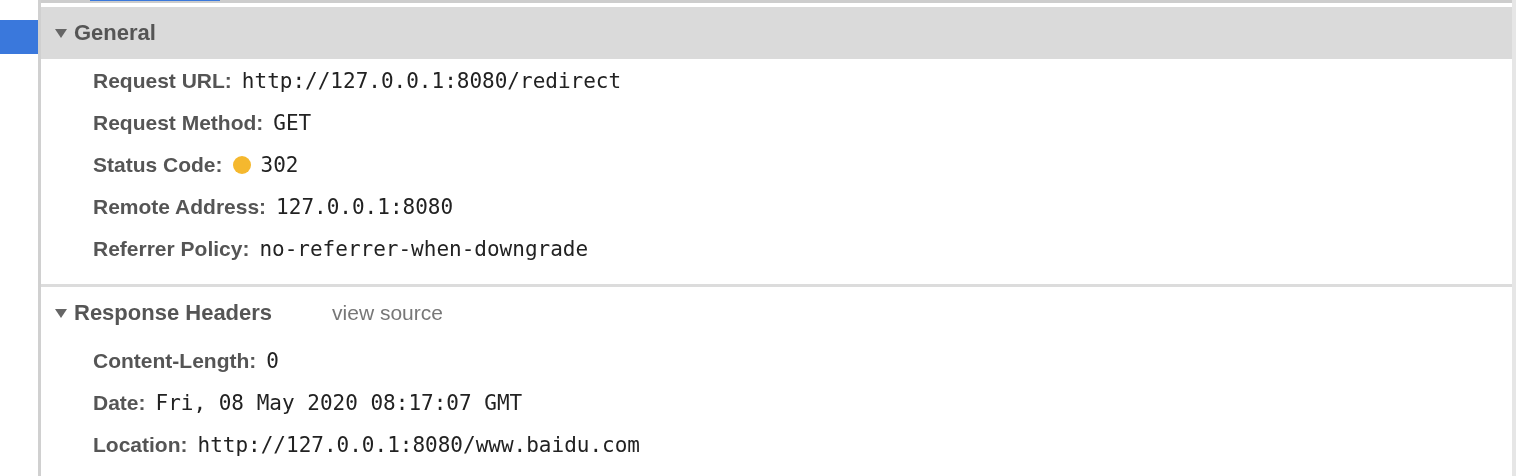 The width and height of the screenshot is (1516, 476). Describe the element at coordinates (424, 249) in the screenshot. I see `field-value: no-referrer-when-downgrade` at that location.